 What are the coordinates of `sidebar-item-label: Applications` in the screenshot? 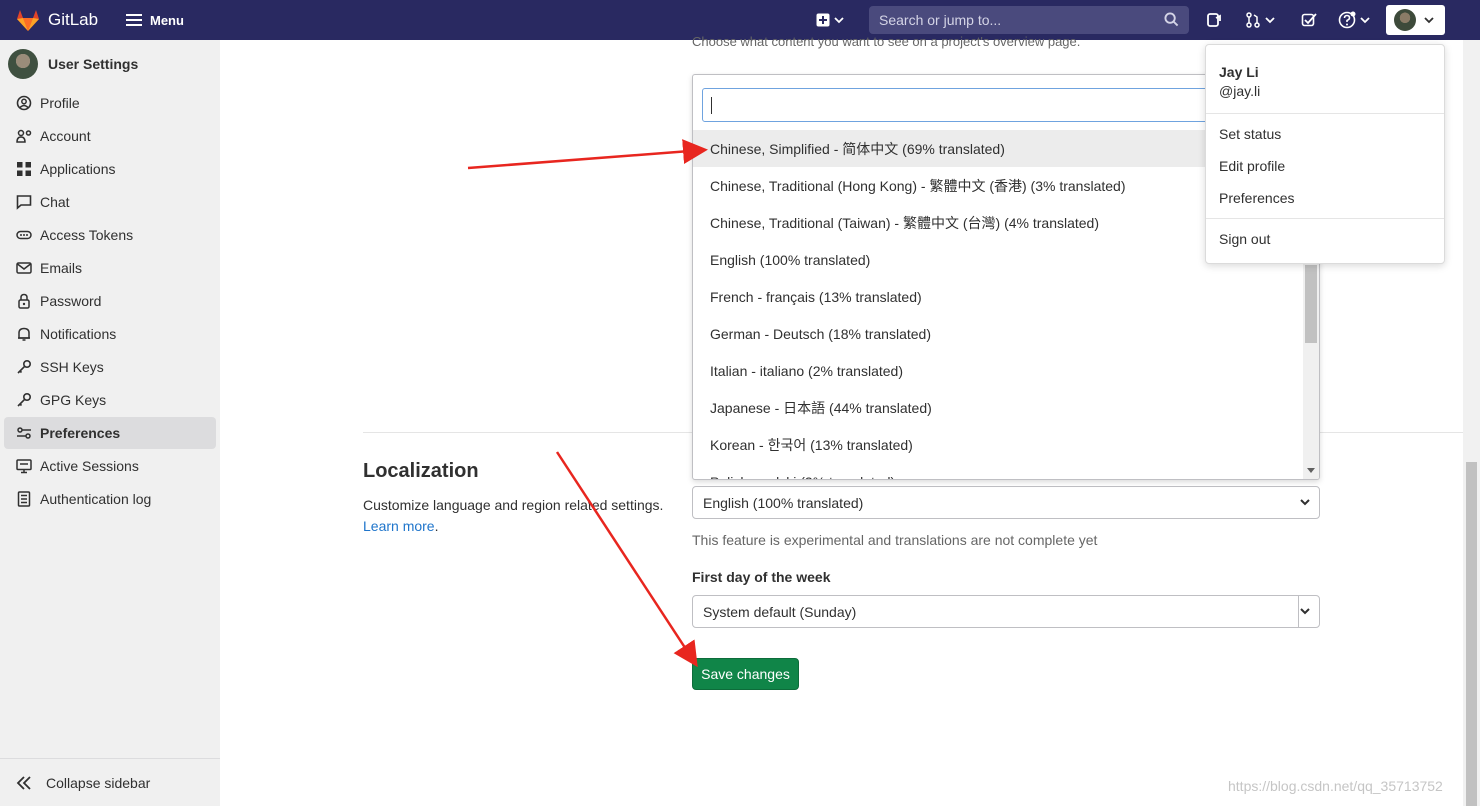 It's located at (78, 169).